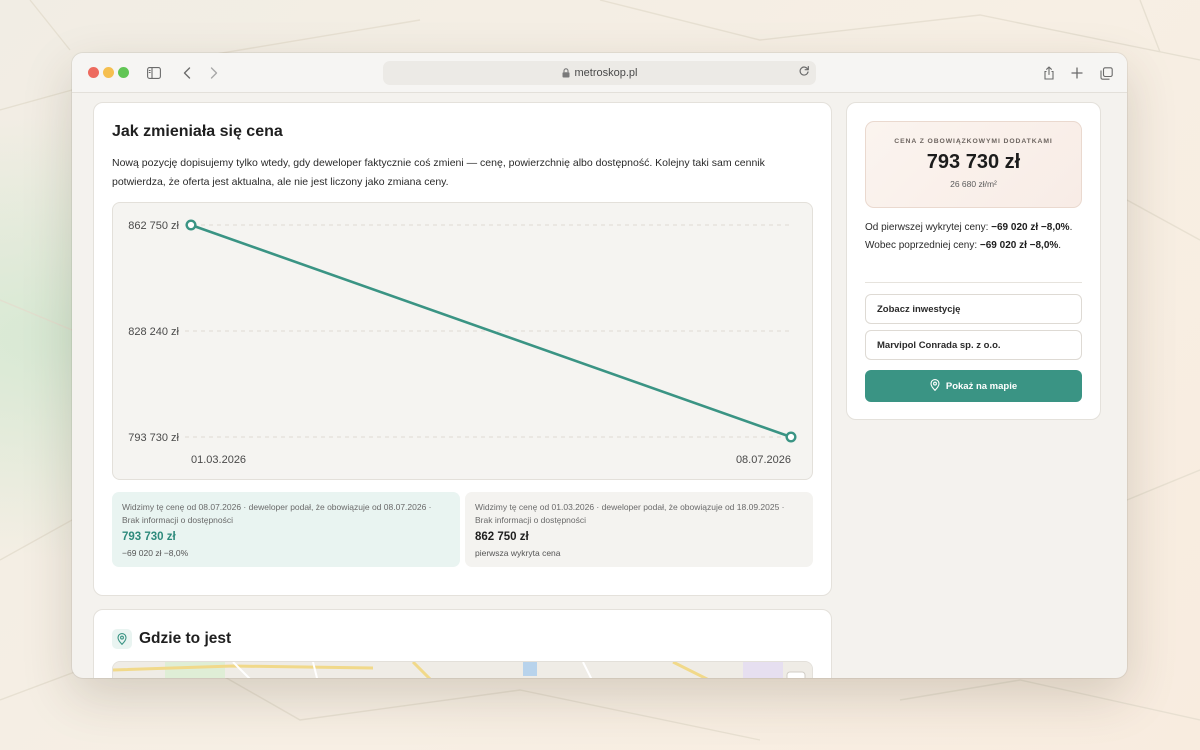  I want to click on price-per-m2: 26 680 zł/m², so click(973, 184).